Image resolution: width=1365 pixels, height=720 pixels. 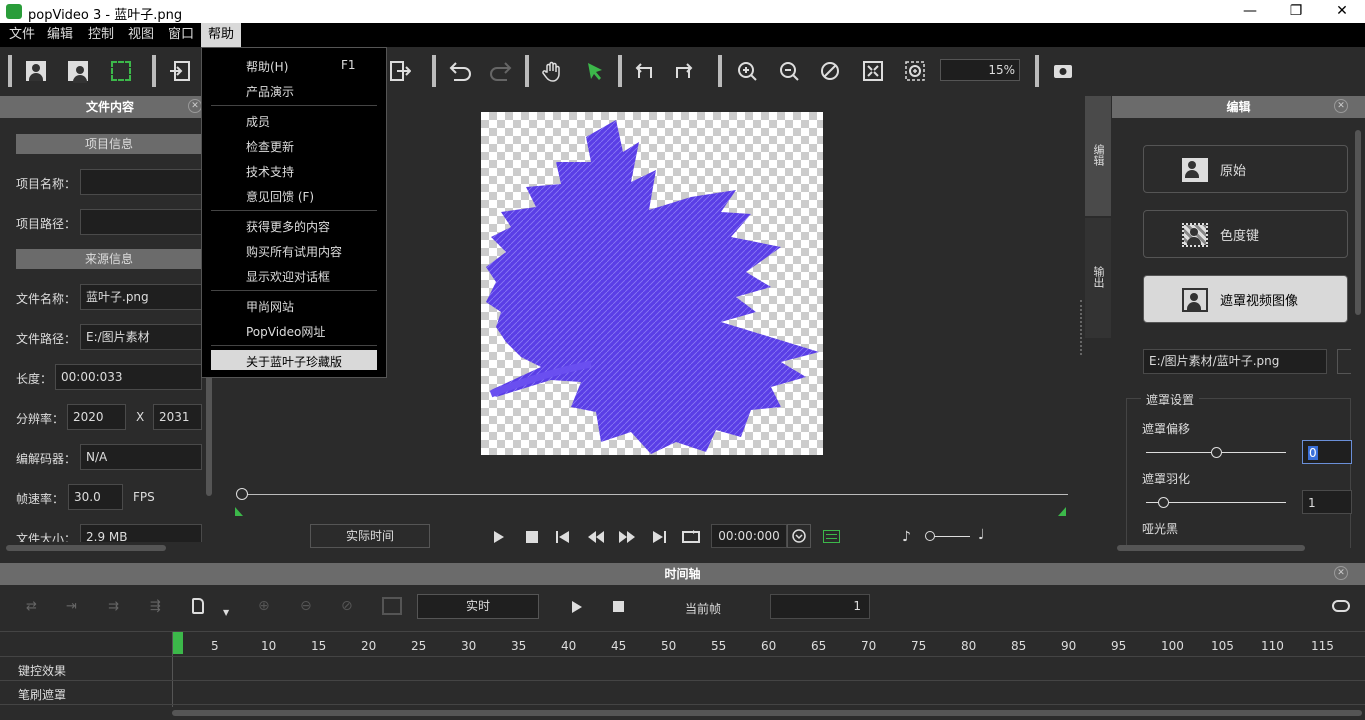 What do you see at coordinates (981, 535) in the screenshot?
I see `volume-icon: ♩` at bounding box center [981, 535].